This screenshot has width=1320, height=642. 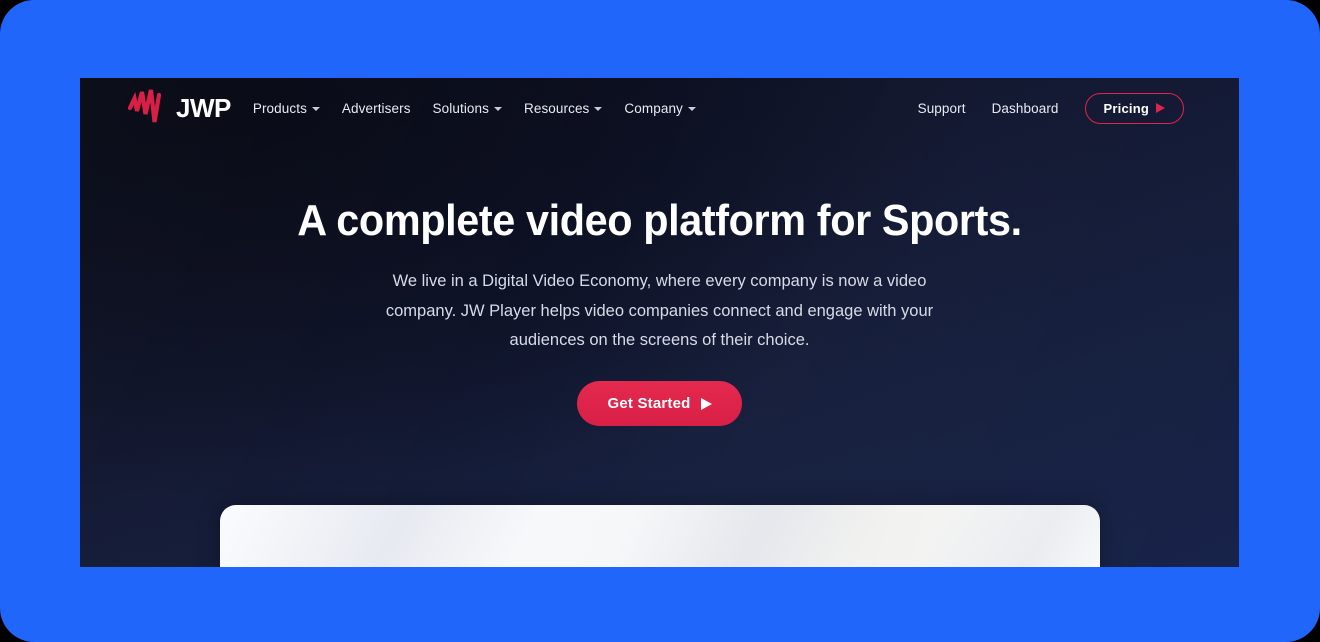 What do you see at coordinates (203, 108) in the screenshot?
I see `jwp-logo-text: JWP` at bounding box center [203, 108].